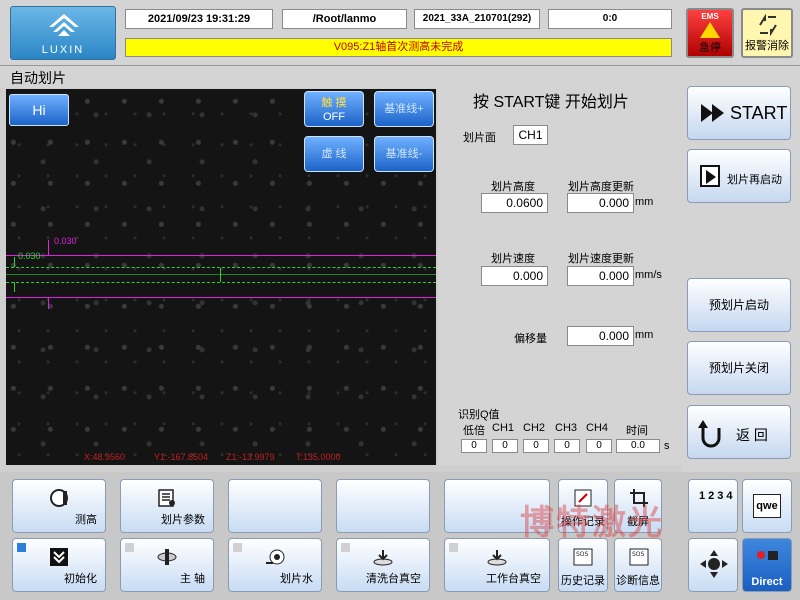 This screenshot has width=800, height=600. What do you see at coordinates (479, 138) in the screenshot?
I see `face-label: 划片面` at bounding box center [479, 138].